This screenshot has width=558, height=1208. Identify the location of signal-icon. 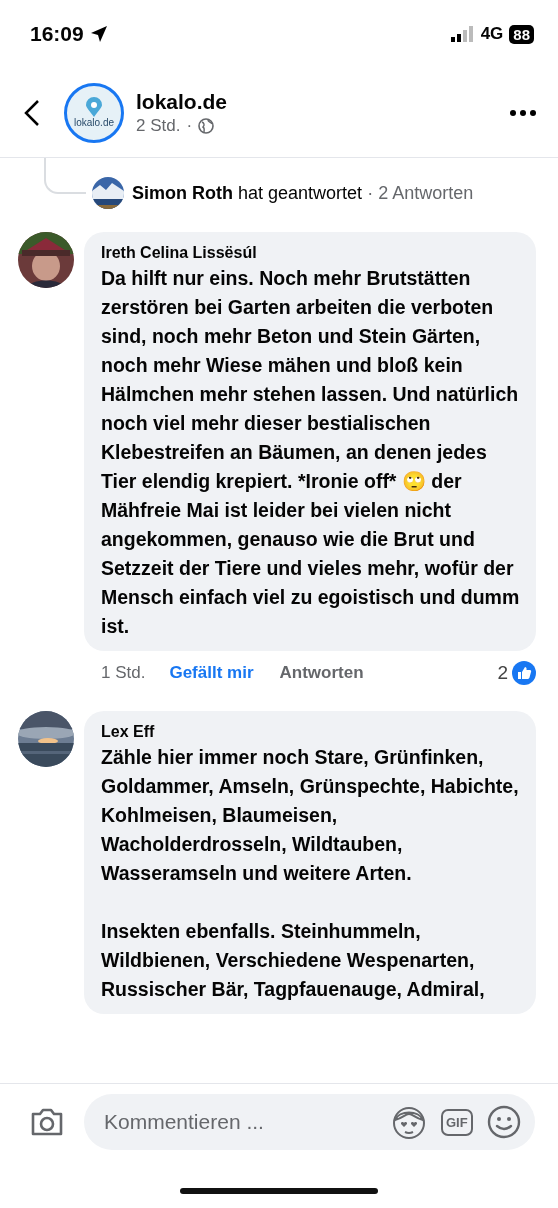
(462, 34).